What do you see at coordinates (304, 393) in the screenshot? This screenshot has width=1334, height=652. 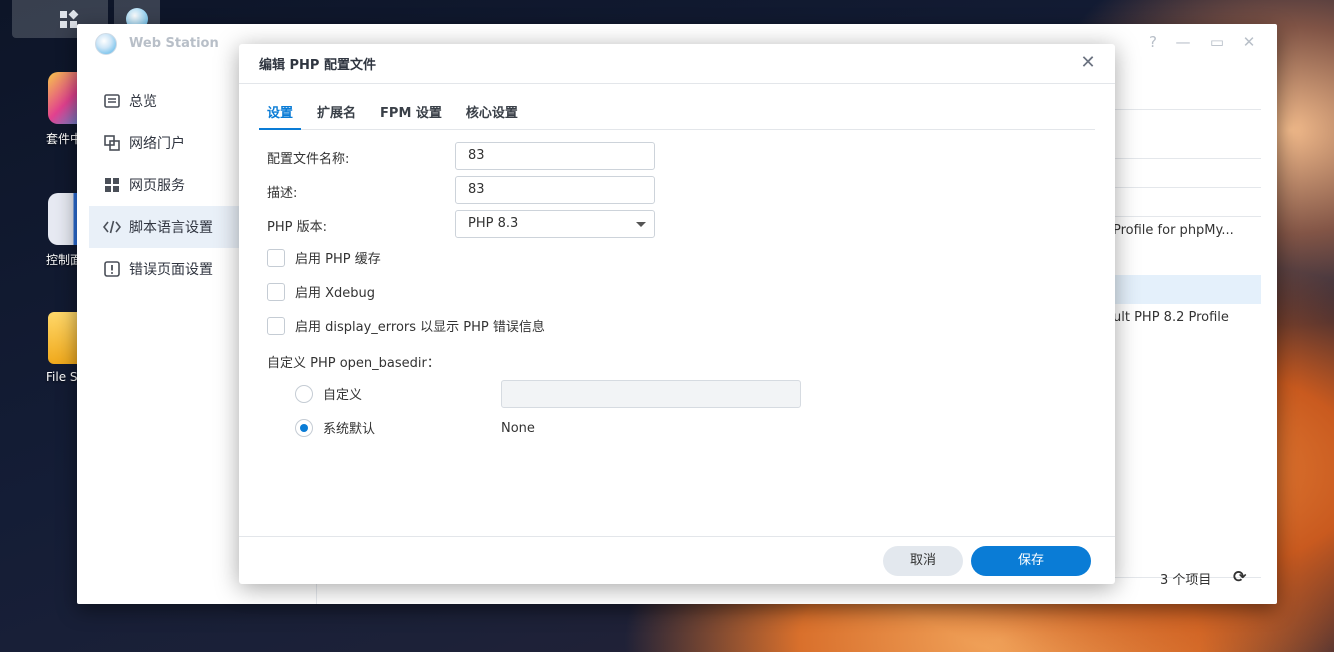 I see `custom-radio` at bounding box center [304, 393].